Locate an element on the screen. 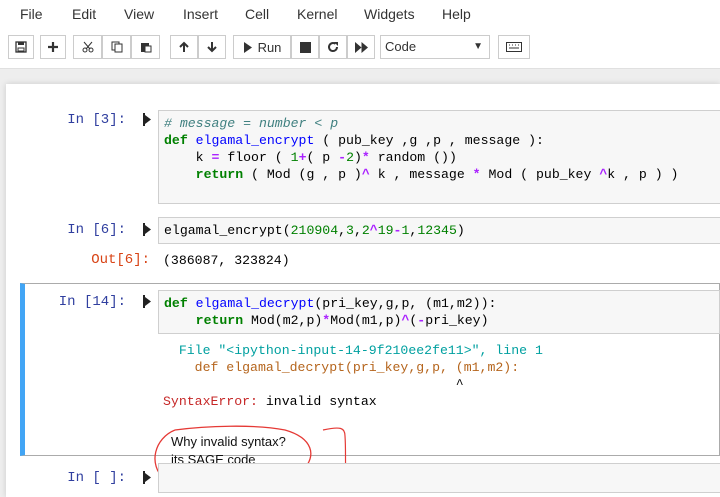  save-icon is located at coordinates (21, 47).